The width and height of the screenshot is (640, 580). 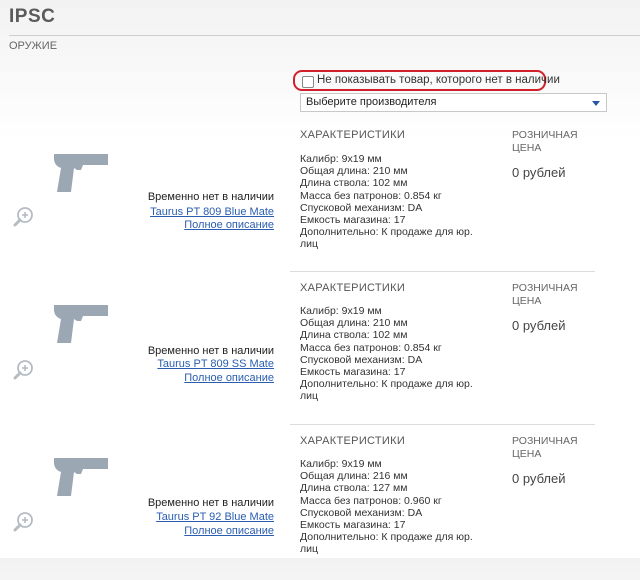 I want to click on page-title: IPSC, so click(x=32, y=16).